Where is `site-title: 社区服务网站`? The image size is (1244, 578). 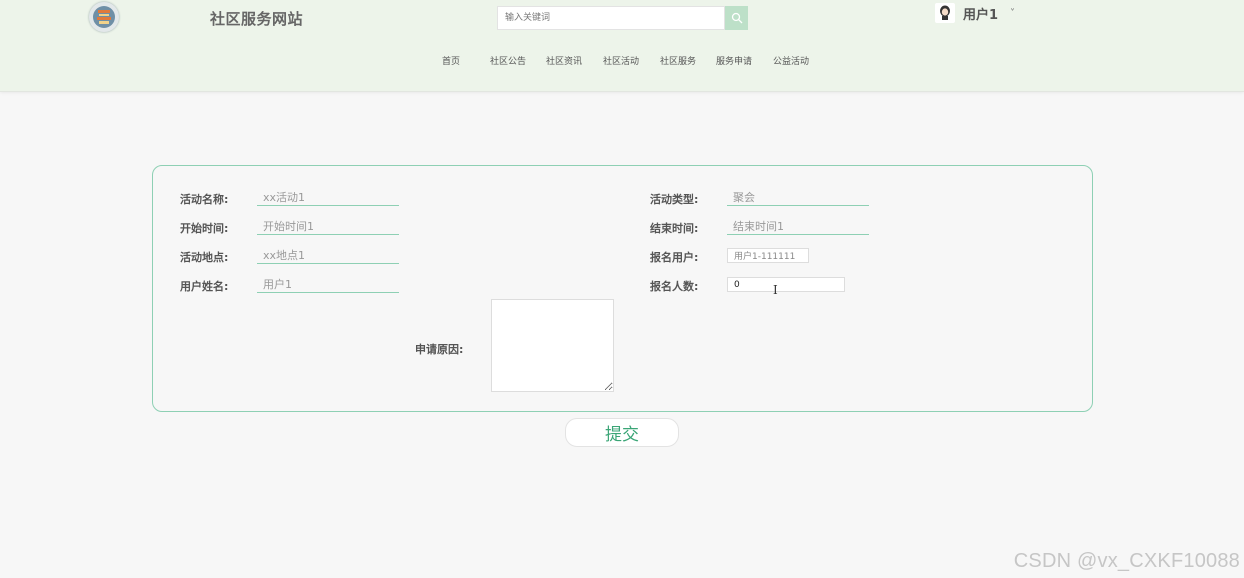
site-title: 社区服务网站 is located at coordinates (256, 18).